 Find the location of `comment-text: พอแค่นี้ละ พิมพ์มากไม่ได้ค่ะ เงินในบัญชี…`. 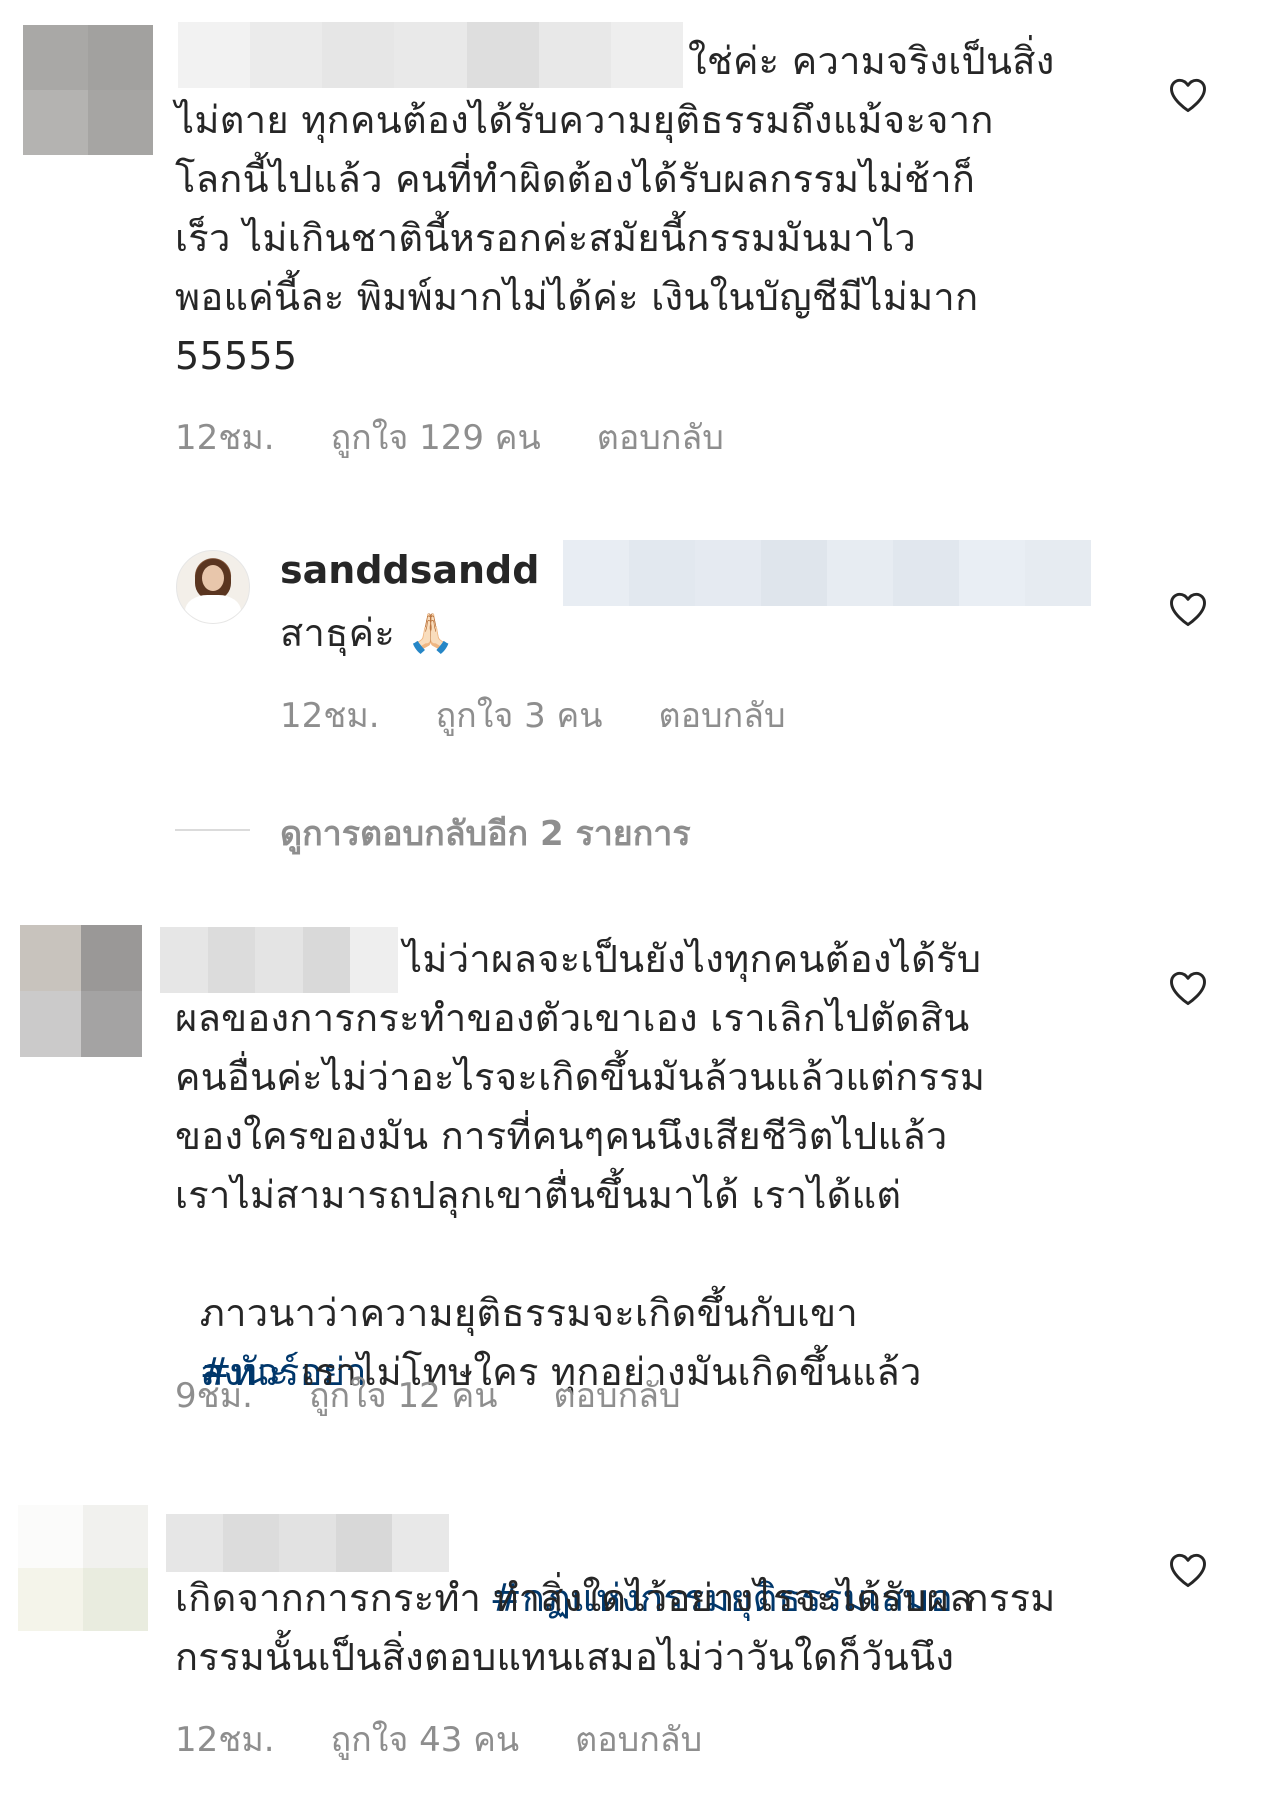

comment-text: พอแค่นี้ละ พิมพ์มากไม่ได้ค่ะ เงินในบัญชี… is located at coordinates (577, 297).